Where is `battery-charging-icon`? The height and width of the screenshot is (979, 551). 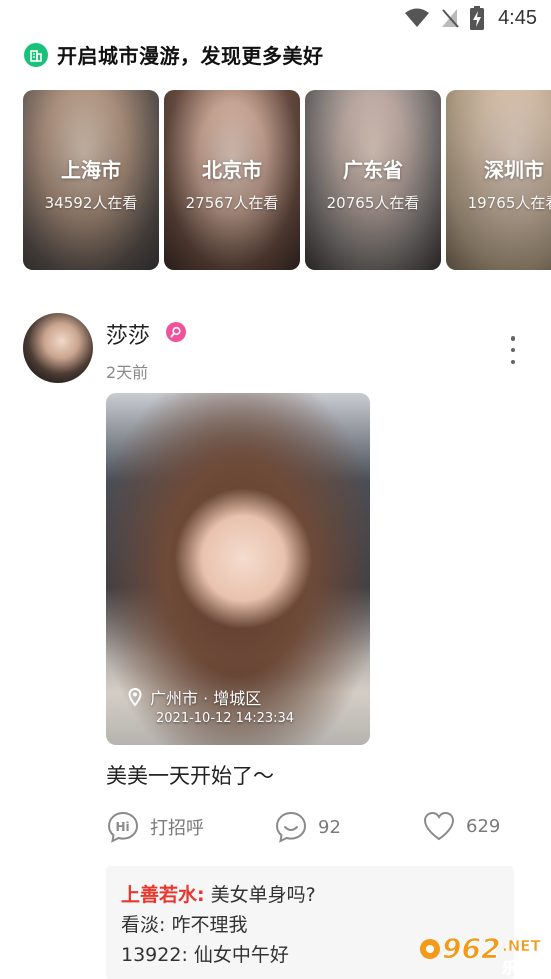
battery-charging-icon is located at coordinates (477, 18).